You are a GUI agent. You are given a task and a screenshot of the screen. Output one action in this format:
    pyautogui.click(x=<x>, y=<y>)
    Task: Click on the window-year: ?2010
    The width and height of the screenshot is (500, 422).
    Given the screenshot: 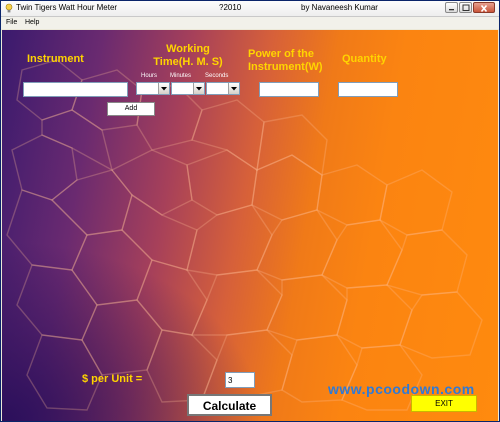 What is the action you would take?
    pyautogui.click(x=230, y=7)
    